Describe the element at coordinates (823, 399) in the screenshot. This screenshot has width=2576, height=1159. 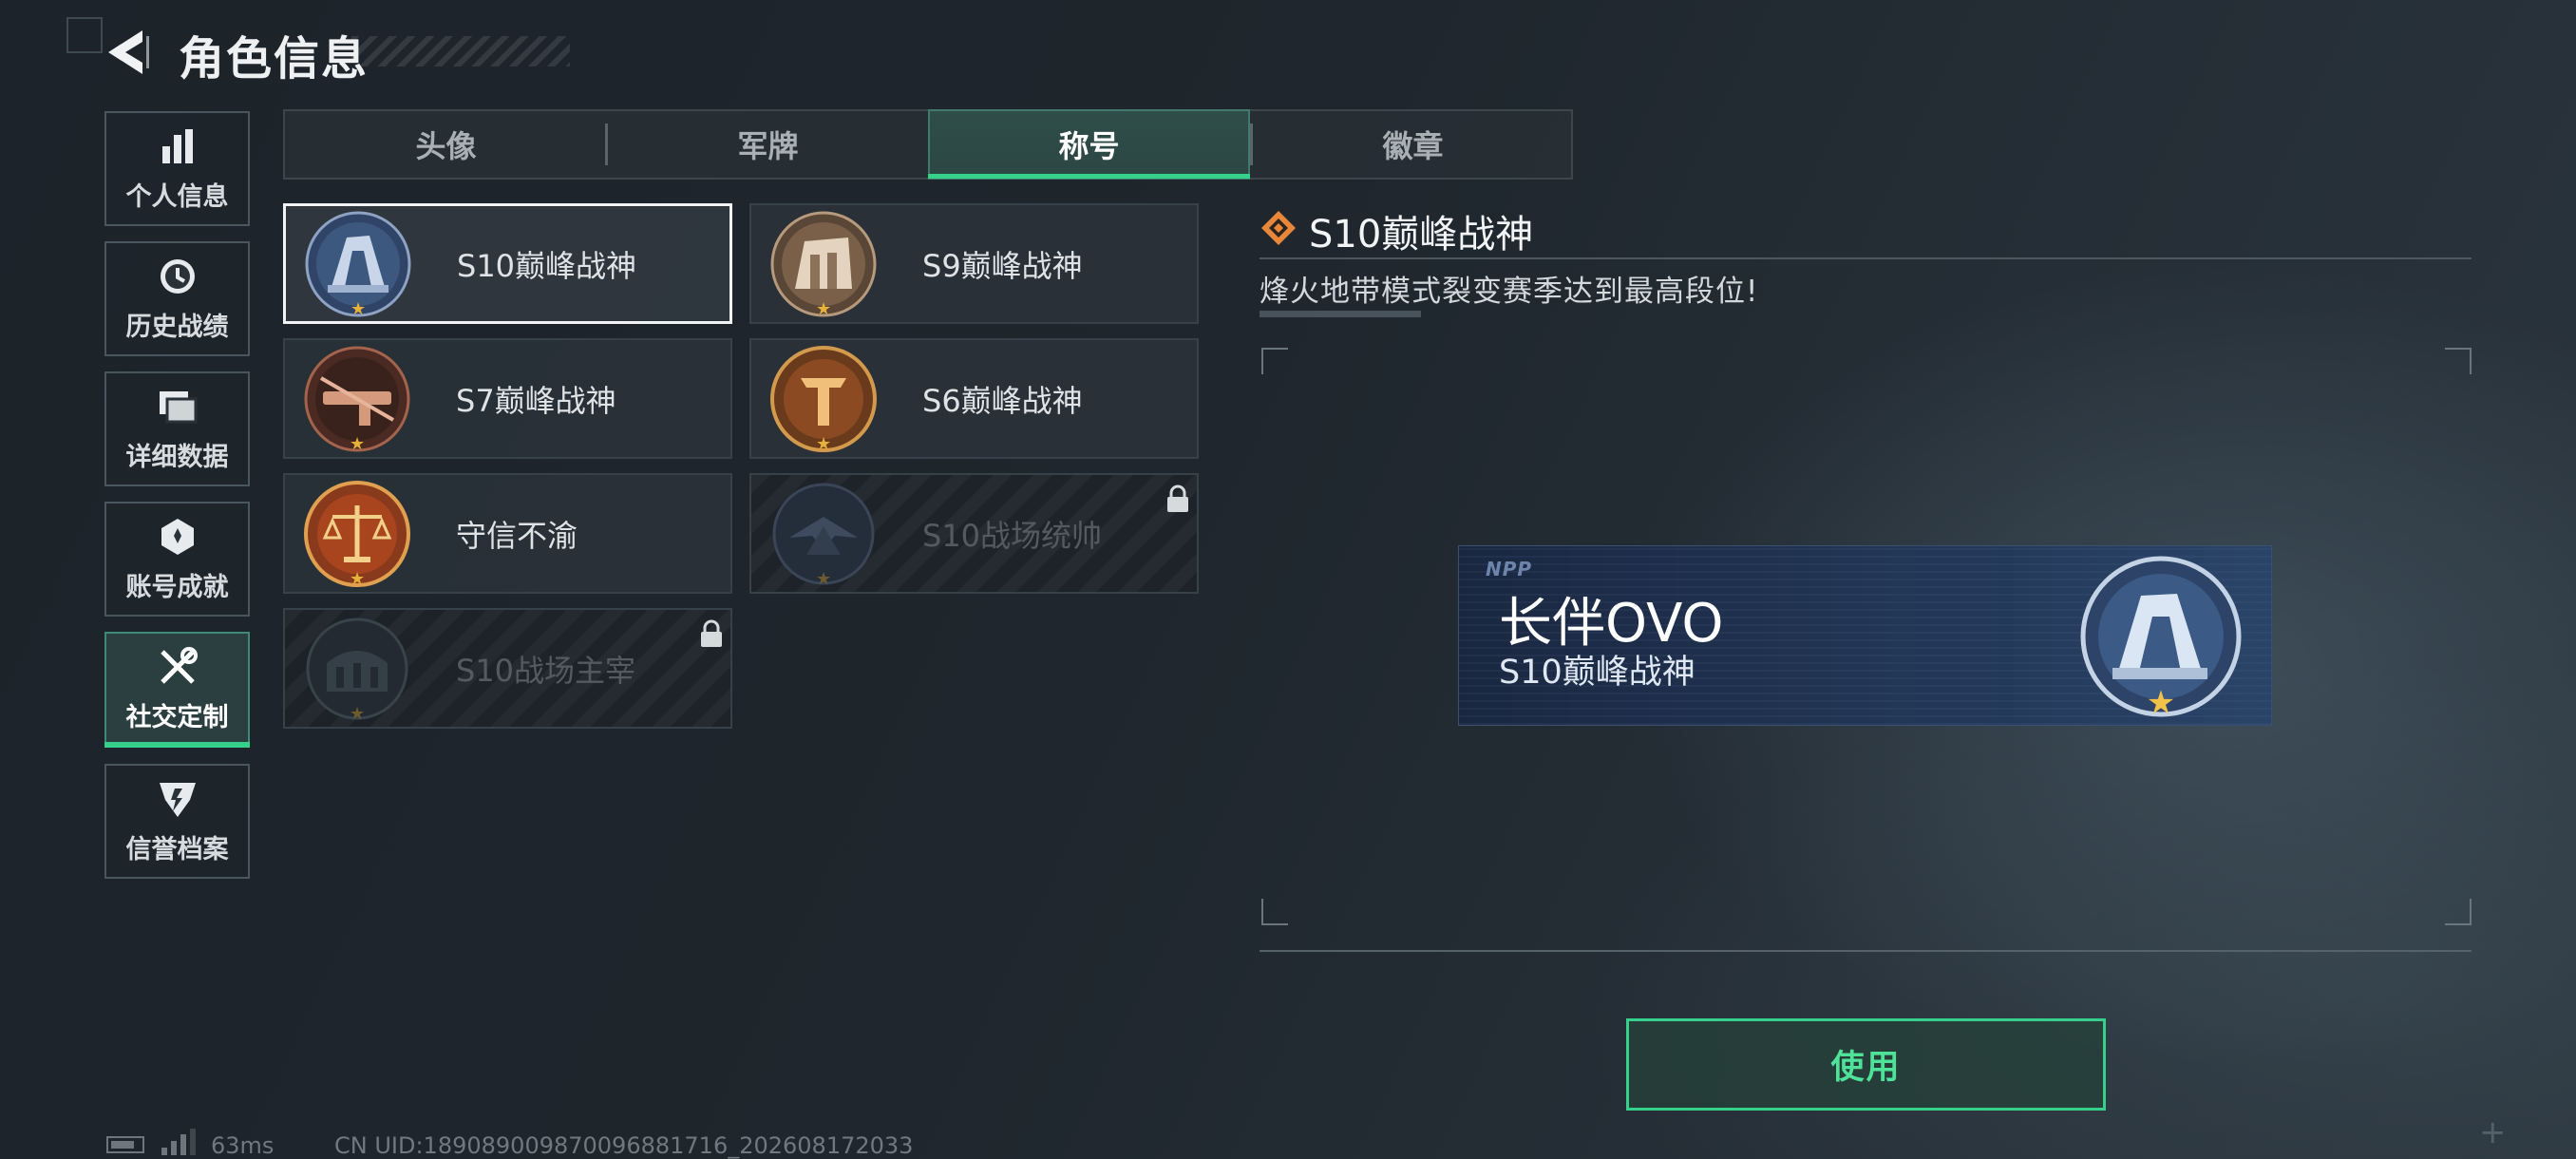
I see `s6-peak-emblem-icon: ★` at that location.